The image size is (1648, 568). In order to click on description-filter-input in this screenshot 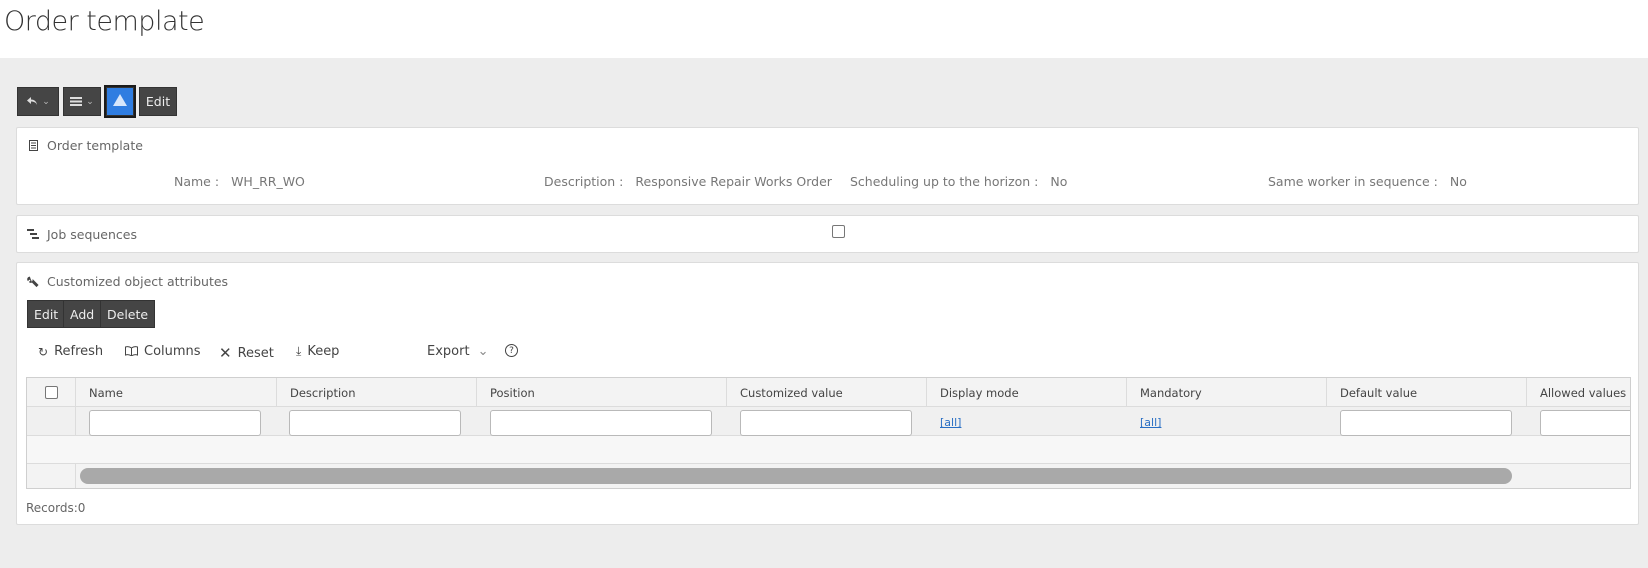, I will do `click(375, 423)`.